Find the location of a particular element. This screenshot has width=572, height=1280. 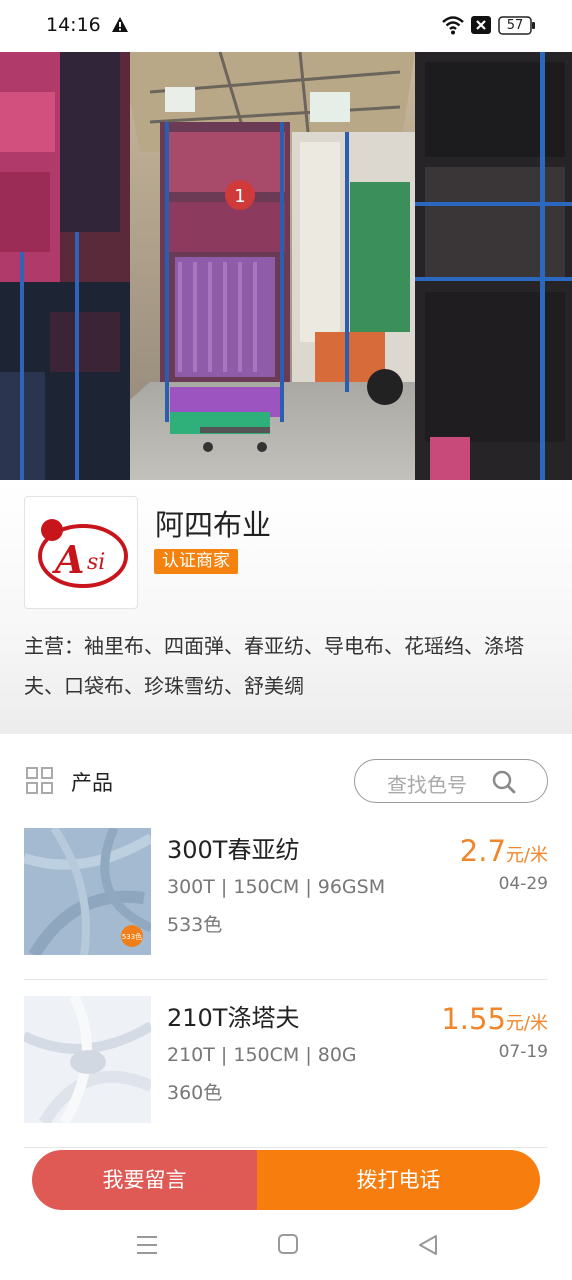

price-value: 2.7 is located at coordinates (482, 851).